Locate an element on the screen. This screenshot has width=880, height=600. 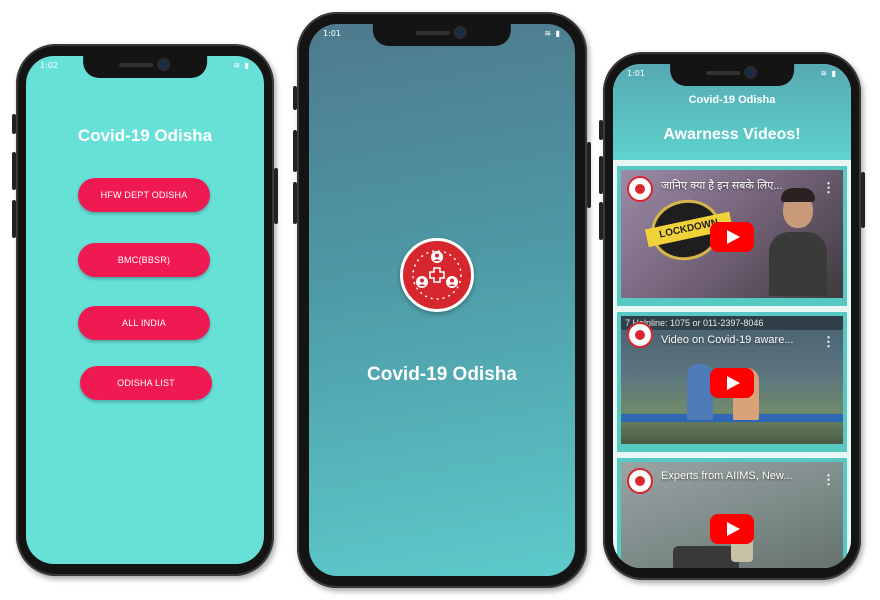
video-card: LOCKDOWN जानिए क्या है इन सबके लिए... ⋮ is located at coordinates (732, 236).